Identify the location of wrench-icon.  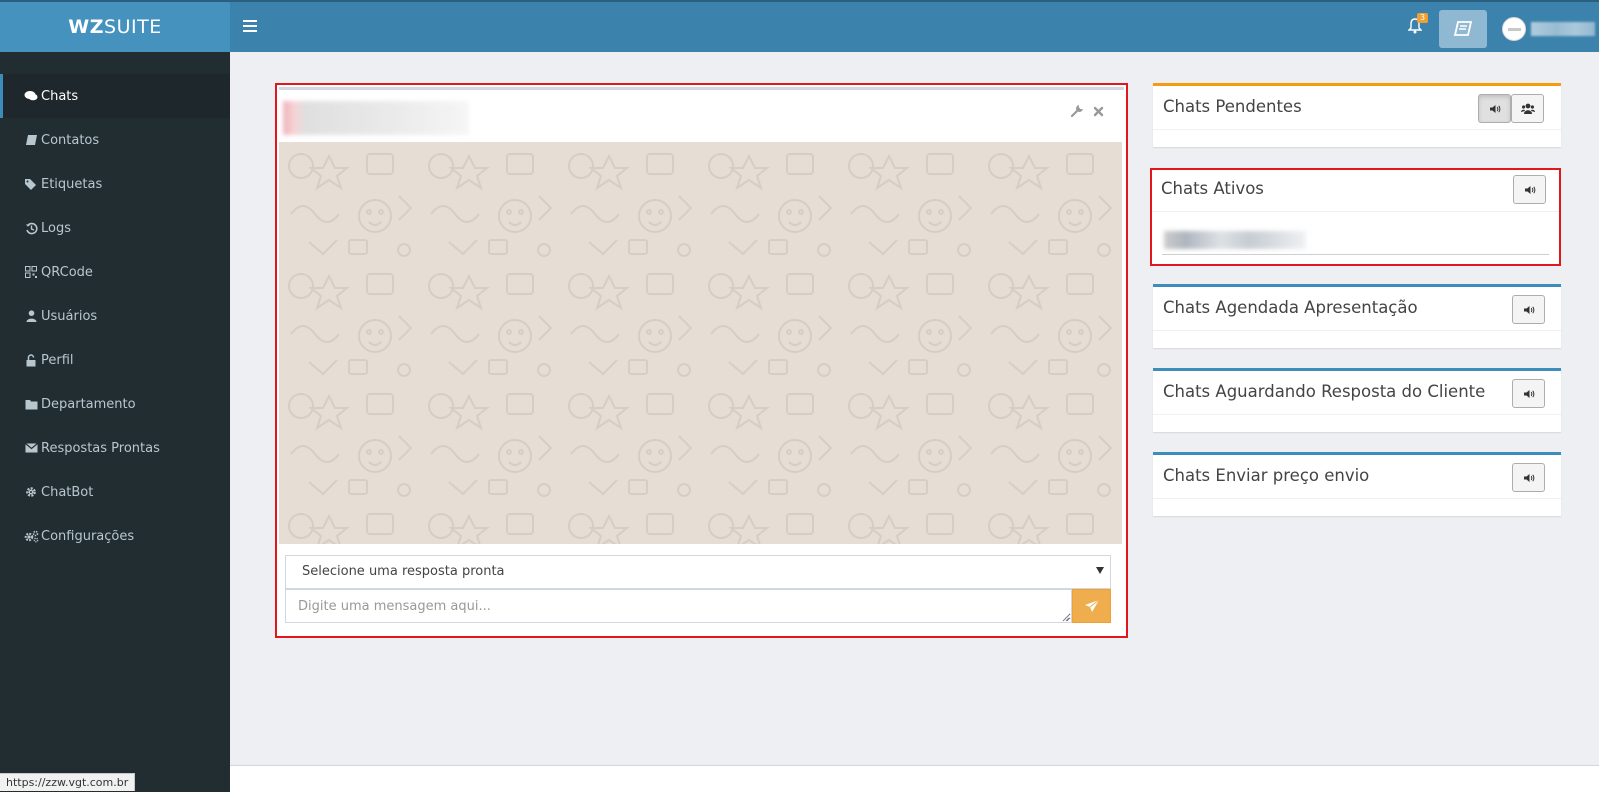
(1077, 111).